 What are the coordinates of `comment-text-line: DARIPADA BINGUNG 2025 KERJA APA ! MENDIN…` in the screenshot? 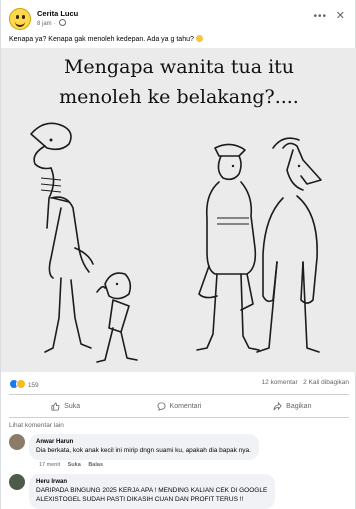 It's located at (152, 490).